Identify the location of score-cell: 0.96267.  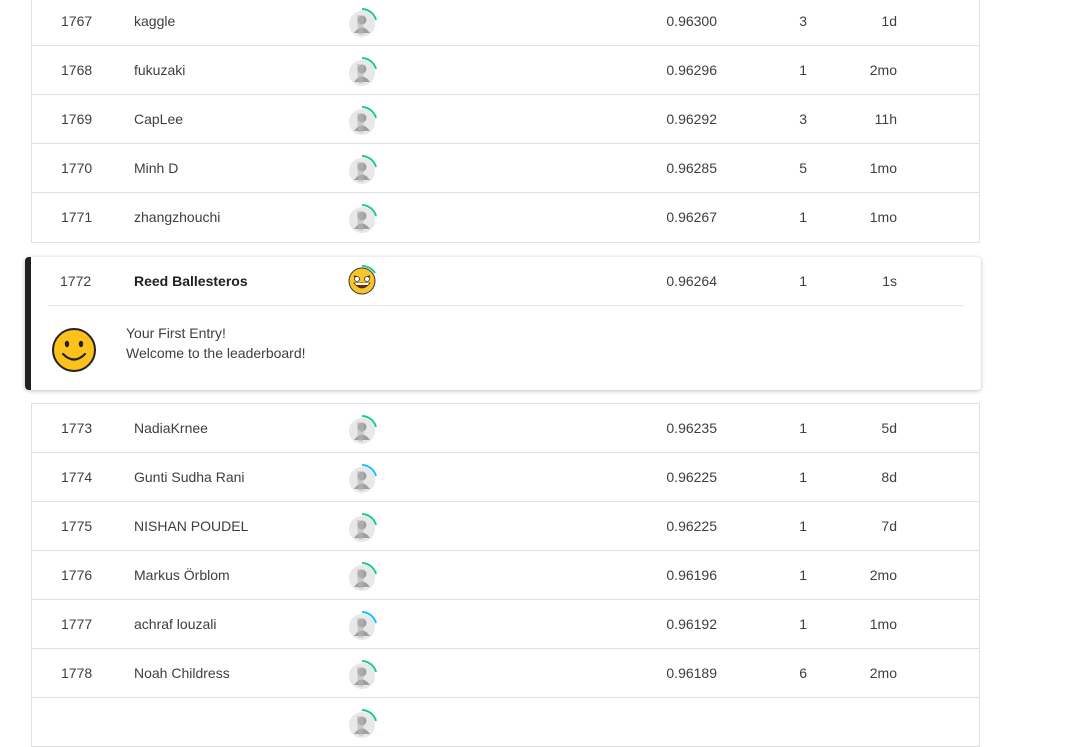
(691, 217).